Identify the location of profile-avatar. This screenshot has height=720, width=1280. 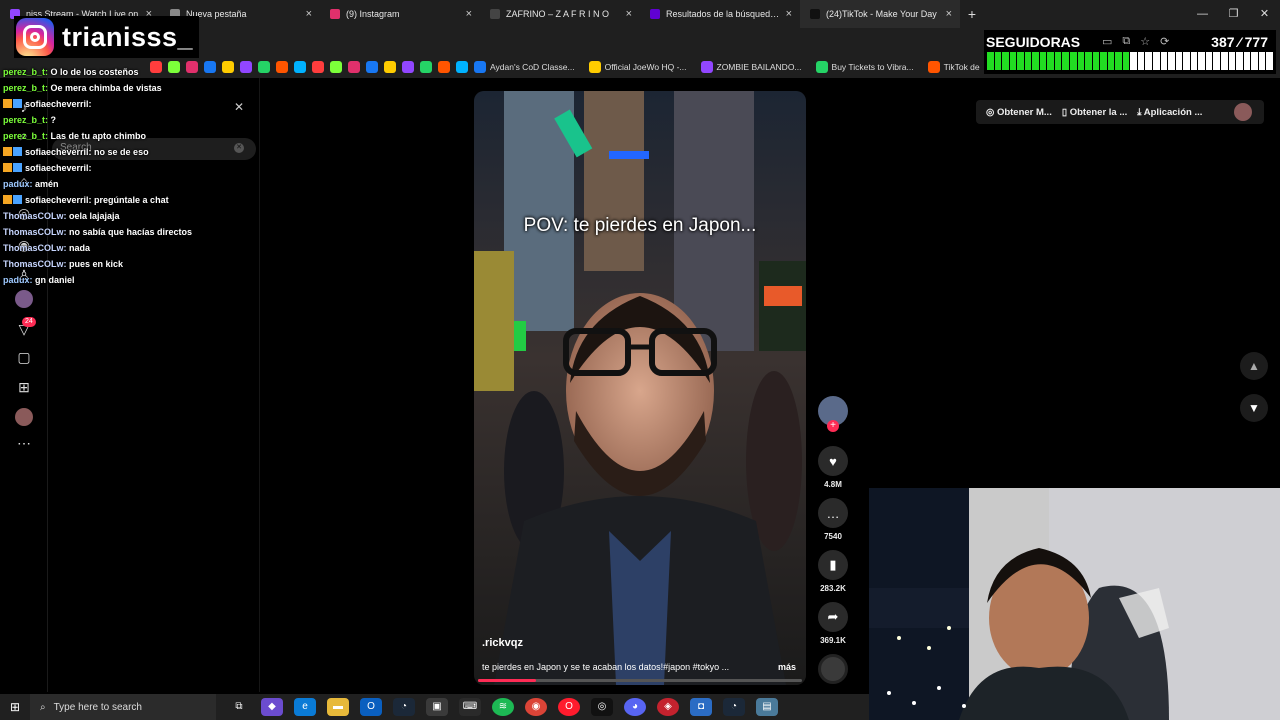
(24, 299).